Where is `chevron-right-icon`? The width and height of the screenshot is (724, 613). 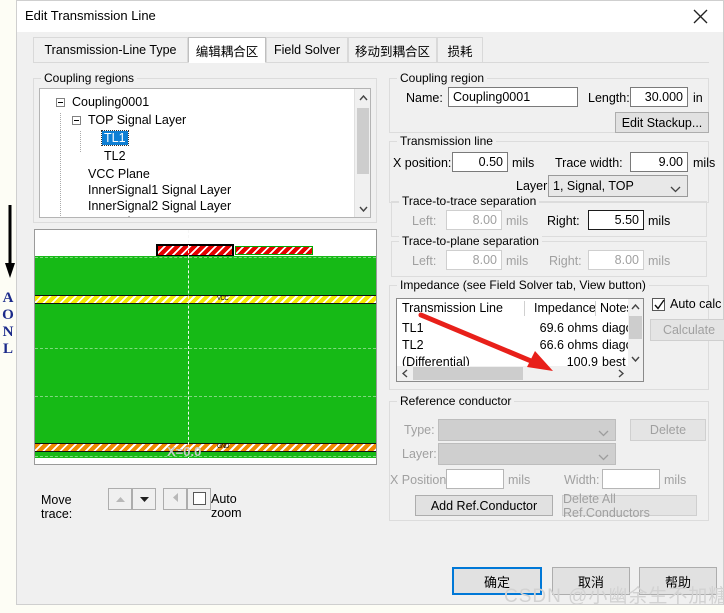 chevron-right-icon is located at coordinates (620, 373).